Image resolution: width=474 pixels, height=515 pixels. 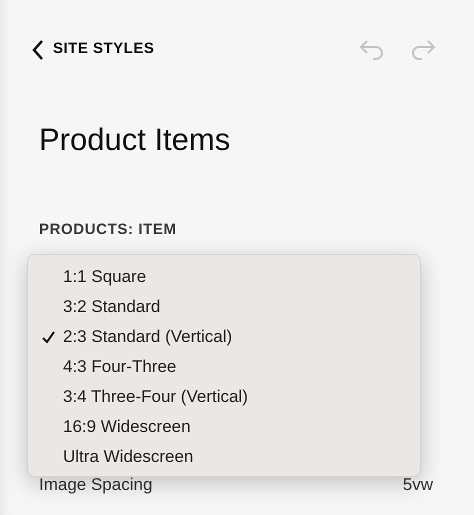 What do you see at coordinates (423, 49) in the screenshot?
I see `redo-icon` at bounding box center [423, 49].